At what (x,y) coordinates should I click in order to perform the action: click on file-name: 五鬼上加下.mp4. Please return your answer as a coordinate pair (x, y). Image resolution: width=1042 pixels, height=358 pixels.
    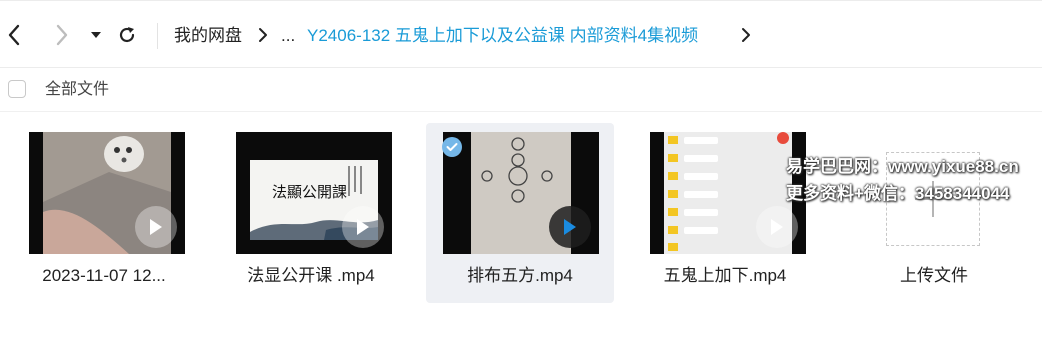
    Looking at the image, I should click on (725, 275).